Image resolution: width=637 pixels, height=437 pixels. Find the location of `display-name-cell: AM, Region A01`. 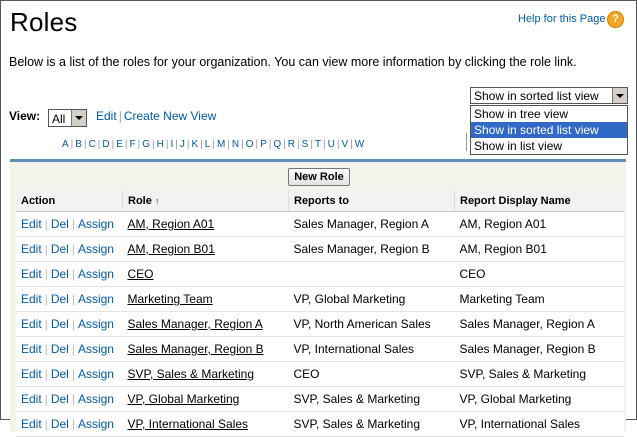

display-name-cell: AM, Region A01 is located at coordinates (539, 224).